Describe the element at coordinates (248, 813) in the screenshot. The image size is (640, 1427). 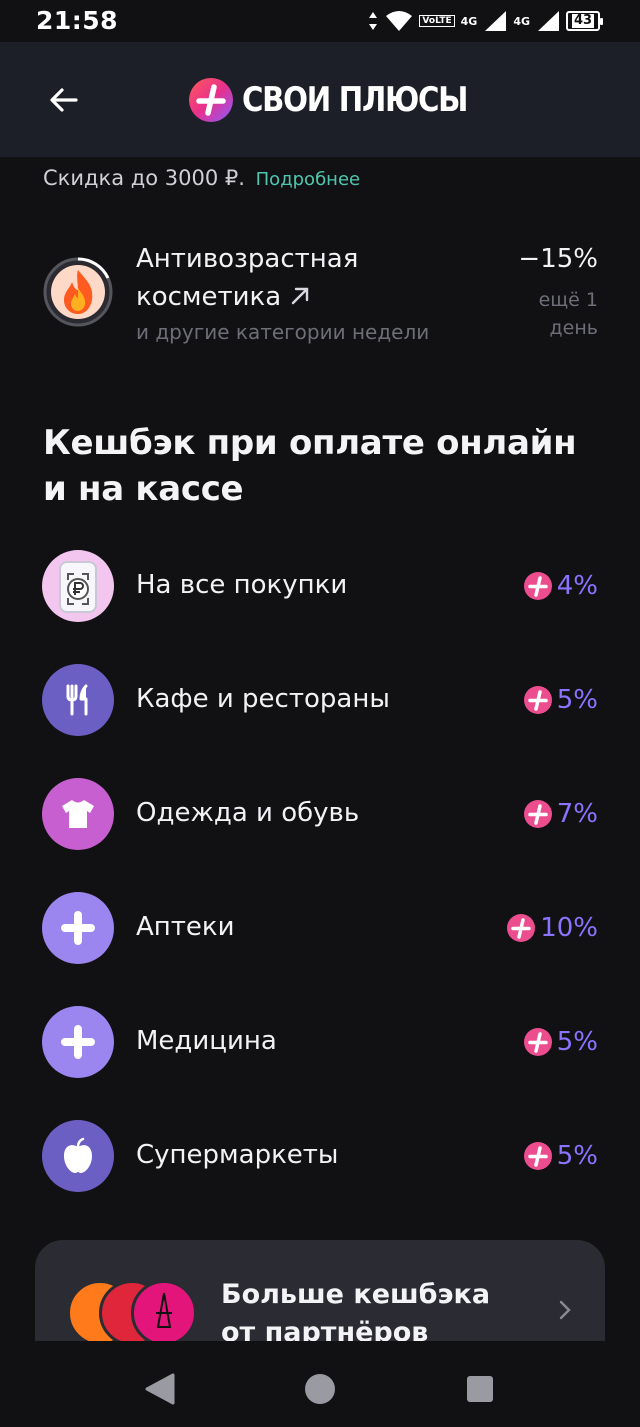
I see `cashback-label: Одежда и обувь` at that location.